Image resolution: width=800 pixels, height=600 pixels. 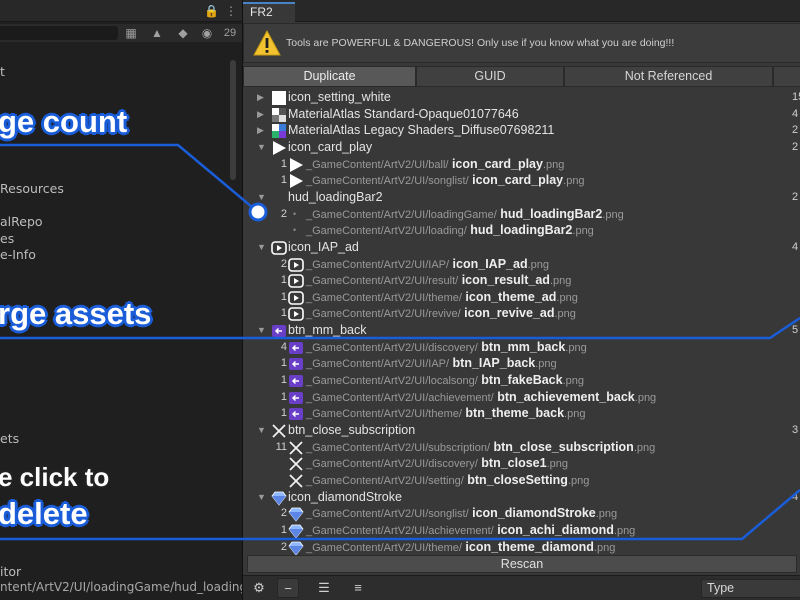 I want to click on asset-name: icon_theme_ad, so click(x=509, y=297).